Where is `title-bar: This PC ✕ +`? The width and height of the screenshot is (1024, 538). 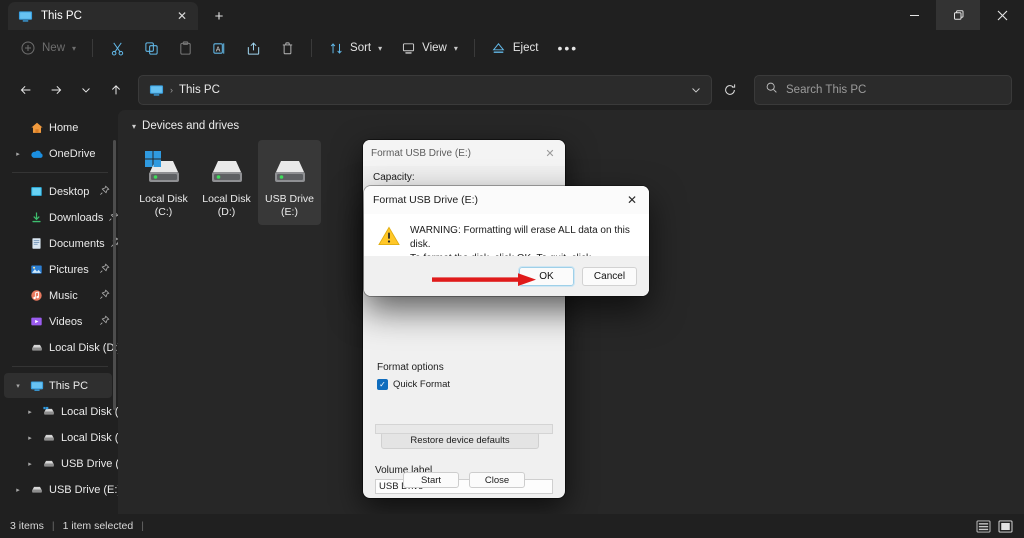
title-bar: This PC ✕ + is located at coordinates (512, 15).